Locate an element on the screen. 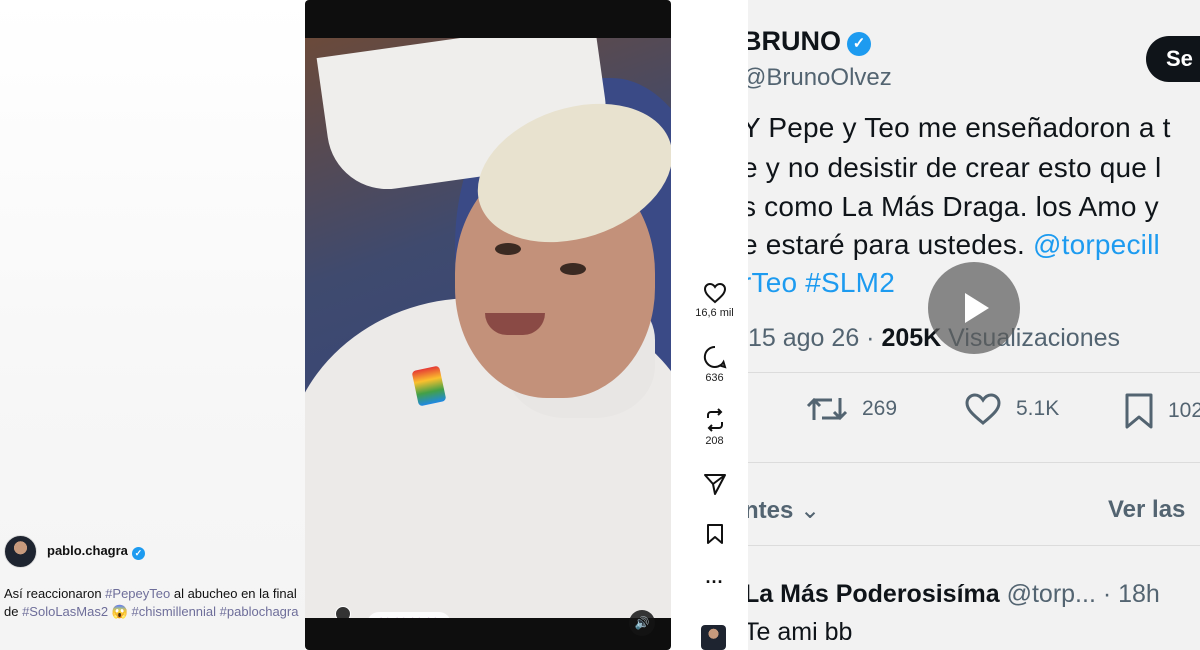  reply-author: La Más Poderosisíma is located at coordinates (874, 594).